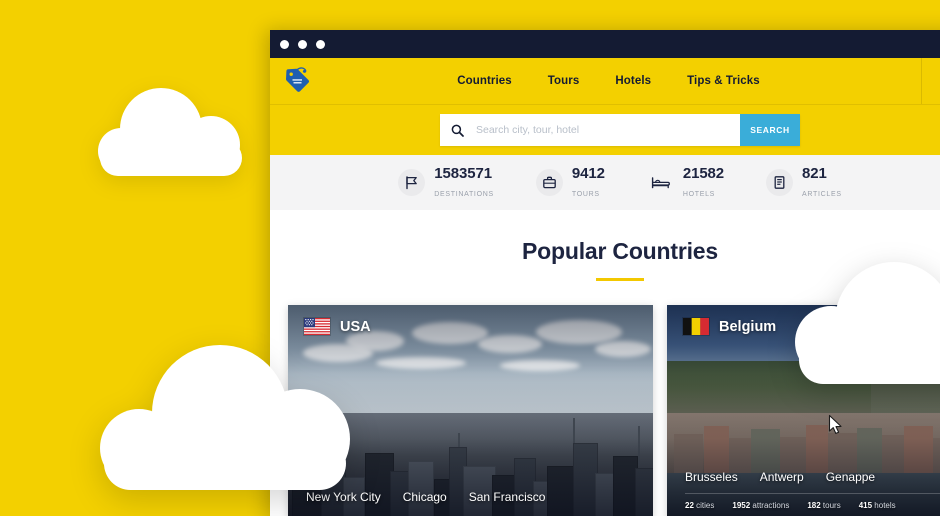 This screenshot has height=516, width=940. I want to click on flag-icon, so click(412, 182).